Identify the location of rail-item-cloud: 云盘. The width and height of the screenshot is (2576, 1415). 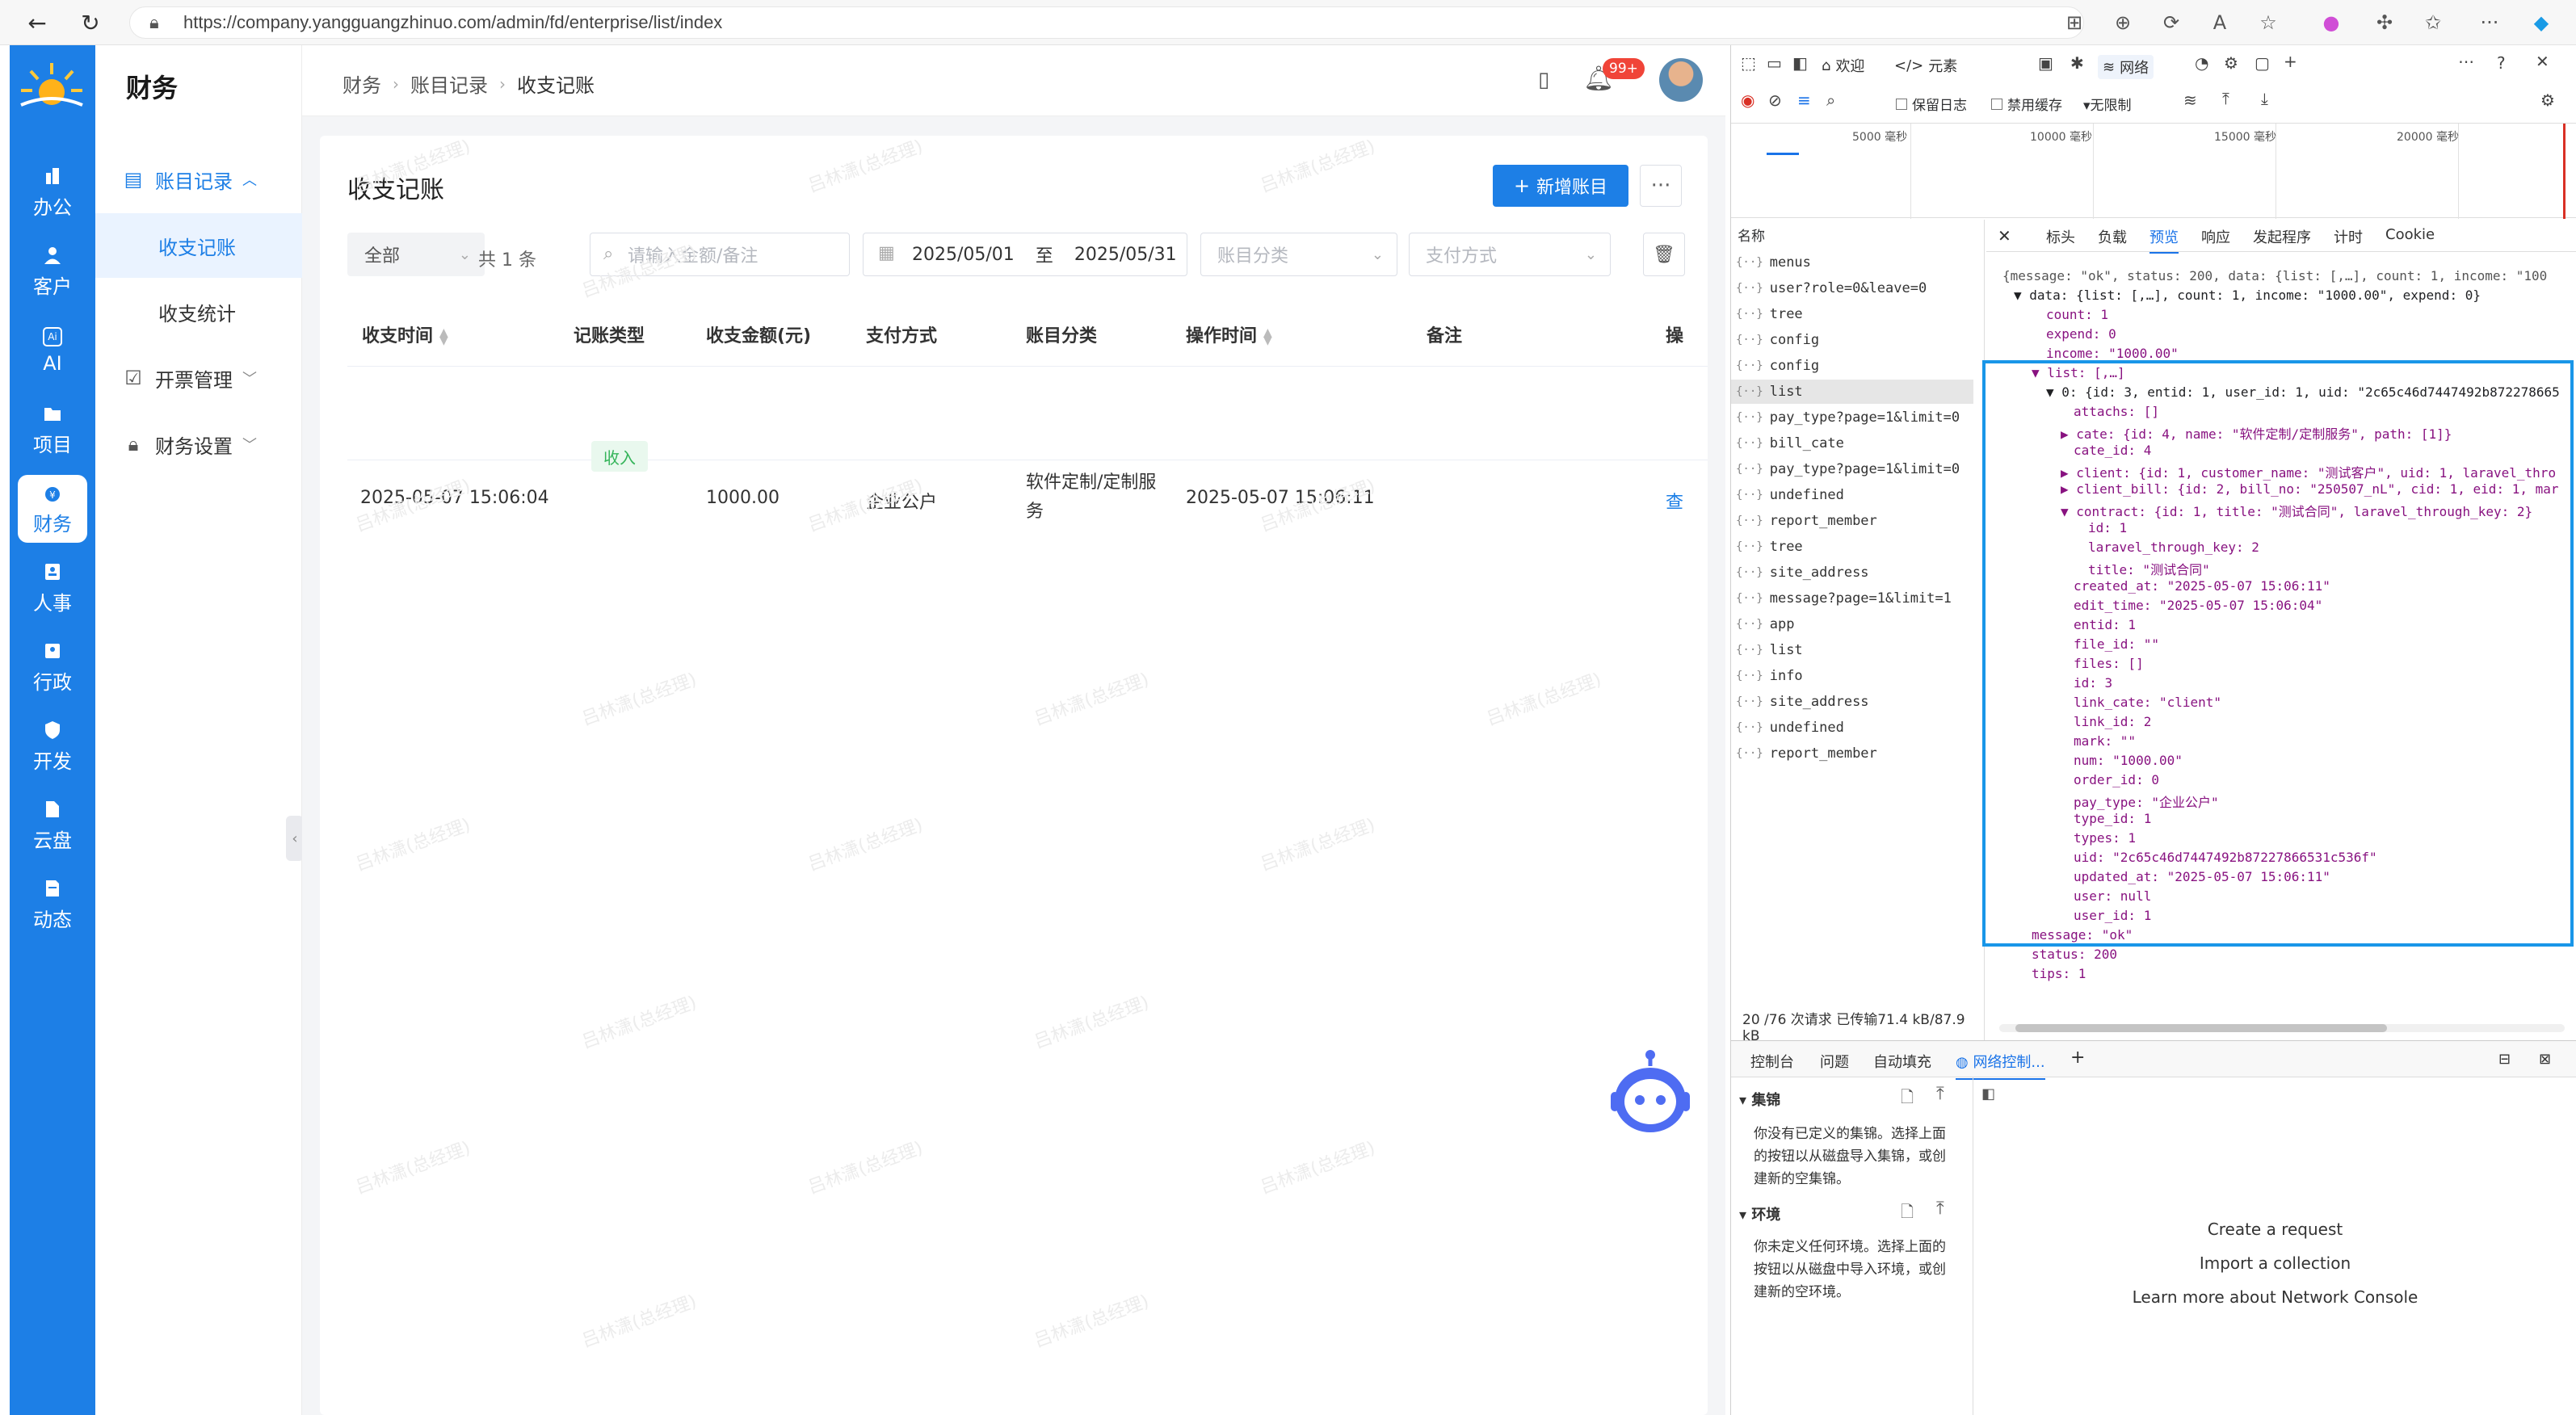
(53, 825).